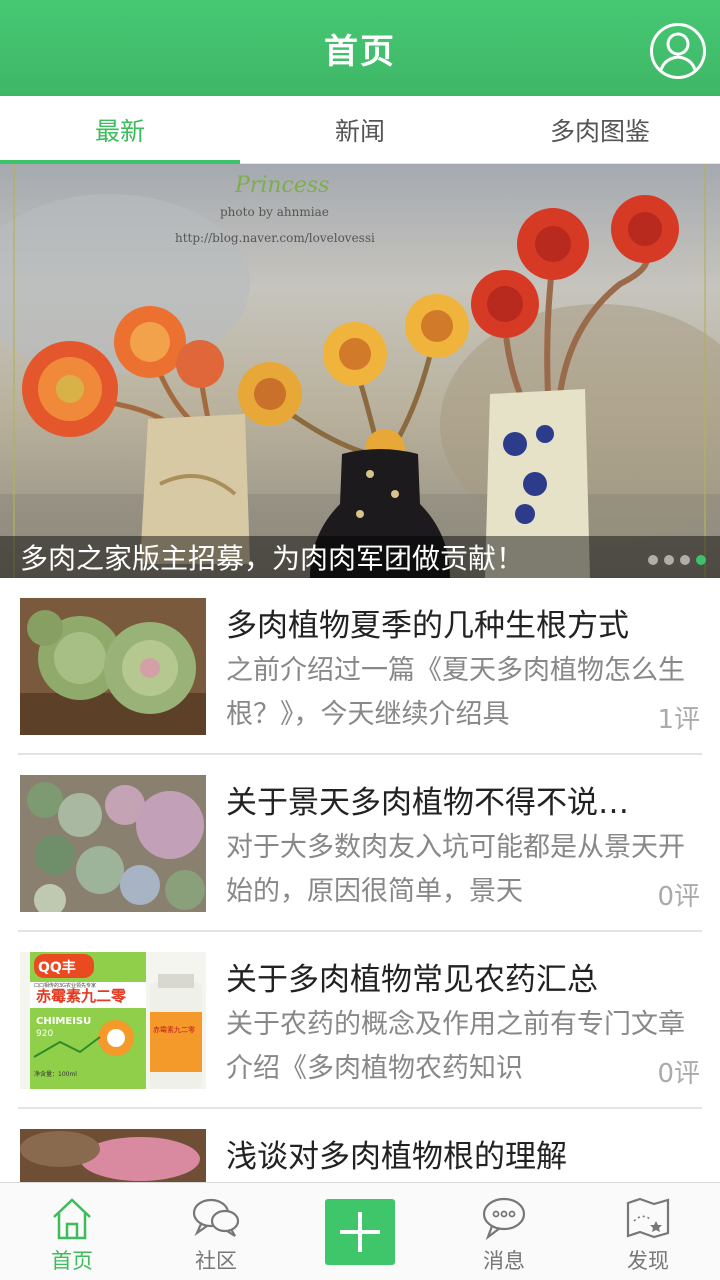 This screenshot has height=1280, width=720. I want to click on nav-home: 首页, so click(72, 1231).